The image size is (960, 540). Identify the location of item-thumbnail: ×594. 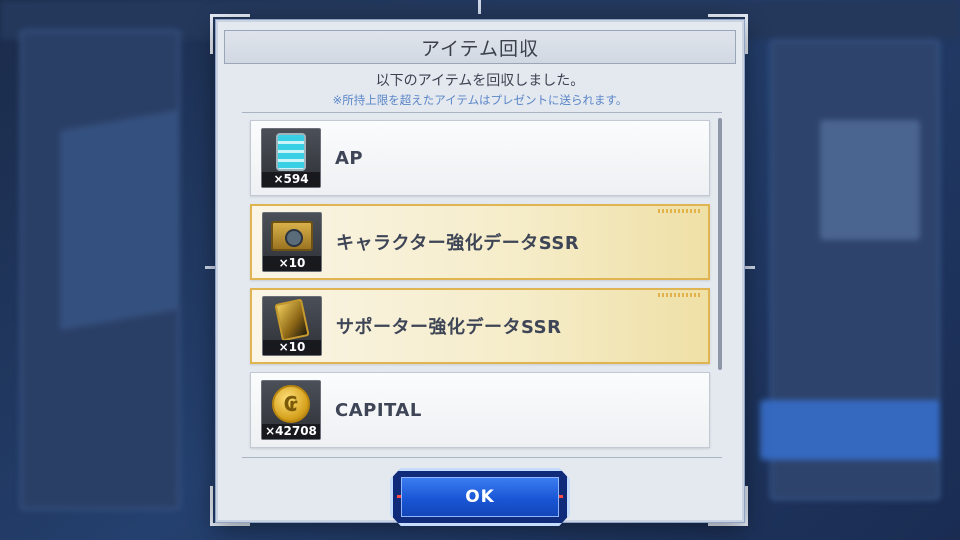
(291, 158).